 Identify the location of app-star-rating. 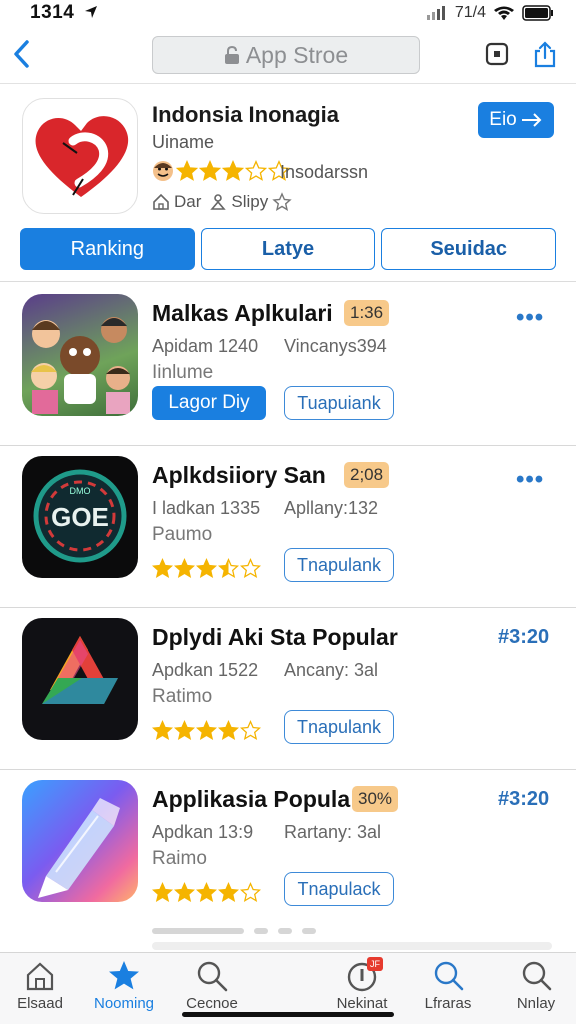
(233, 171).